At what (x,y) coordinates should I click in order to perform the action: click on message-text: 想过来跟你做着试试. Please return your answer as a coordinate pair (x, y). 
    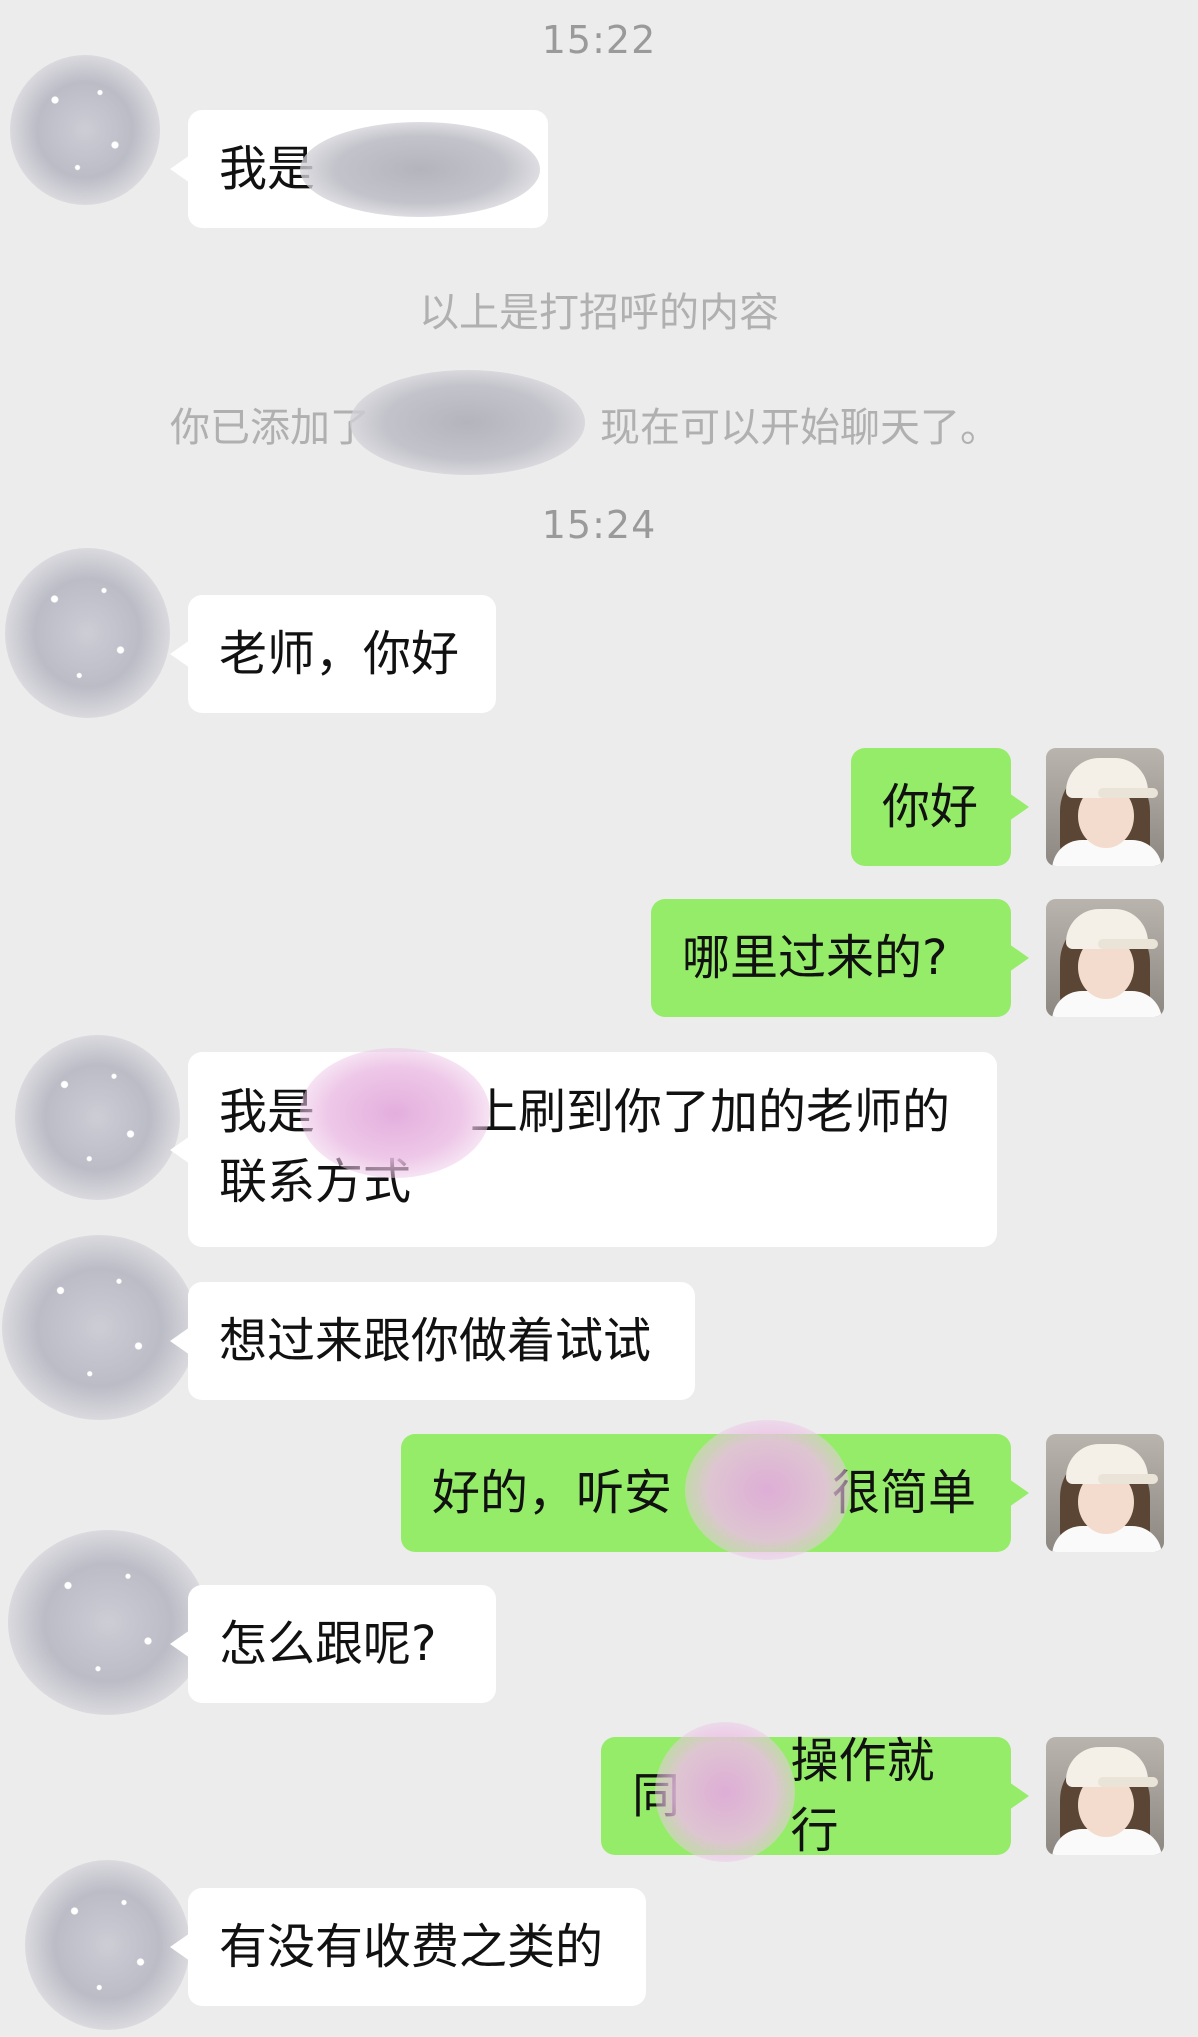
    Looking at the image, I should click on (435, 1341).